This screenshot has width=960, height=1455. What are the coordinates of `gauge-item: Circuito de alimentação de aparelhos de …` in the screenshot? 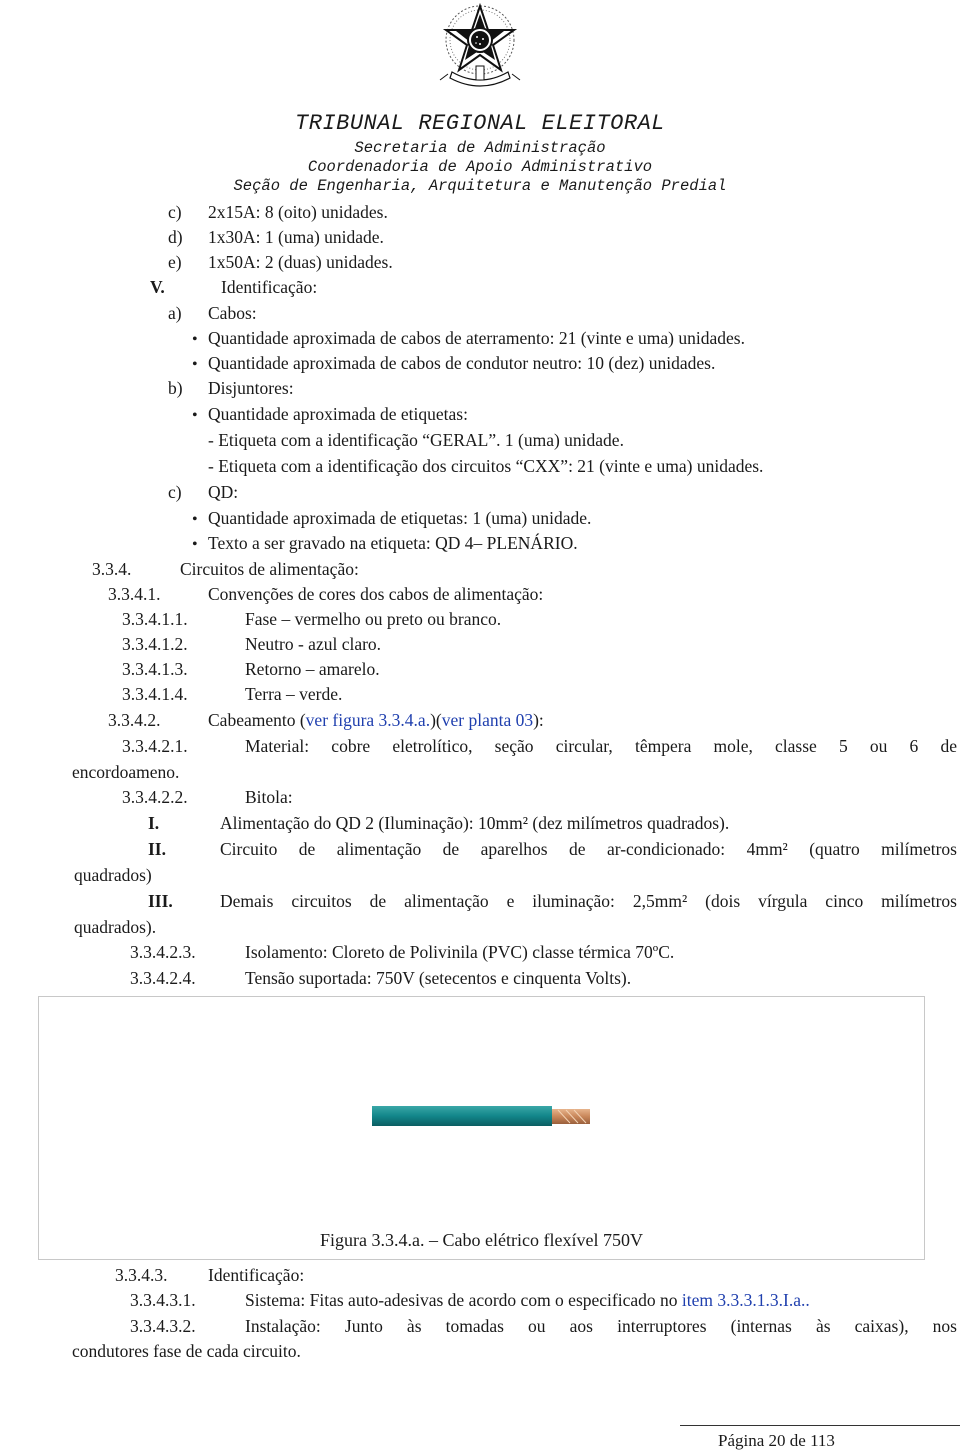 It's located at (588, 849).